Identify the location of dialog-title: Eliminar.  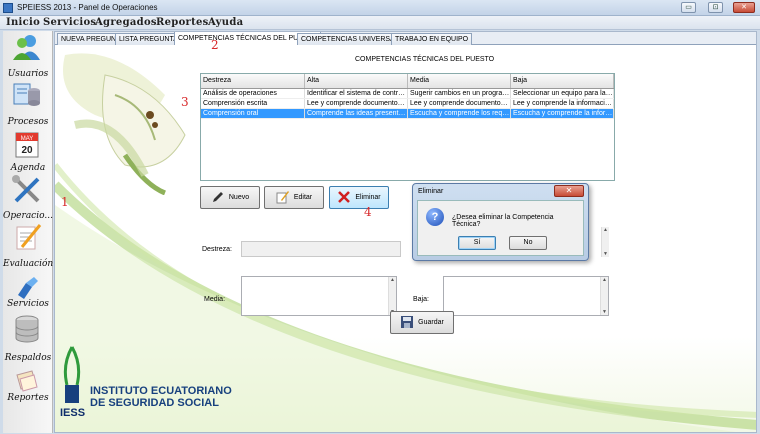
(431, 191).